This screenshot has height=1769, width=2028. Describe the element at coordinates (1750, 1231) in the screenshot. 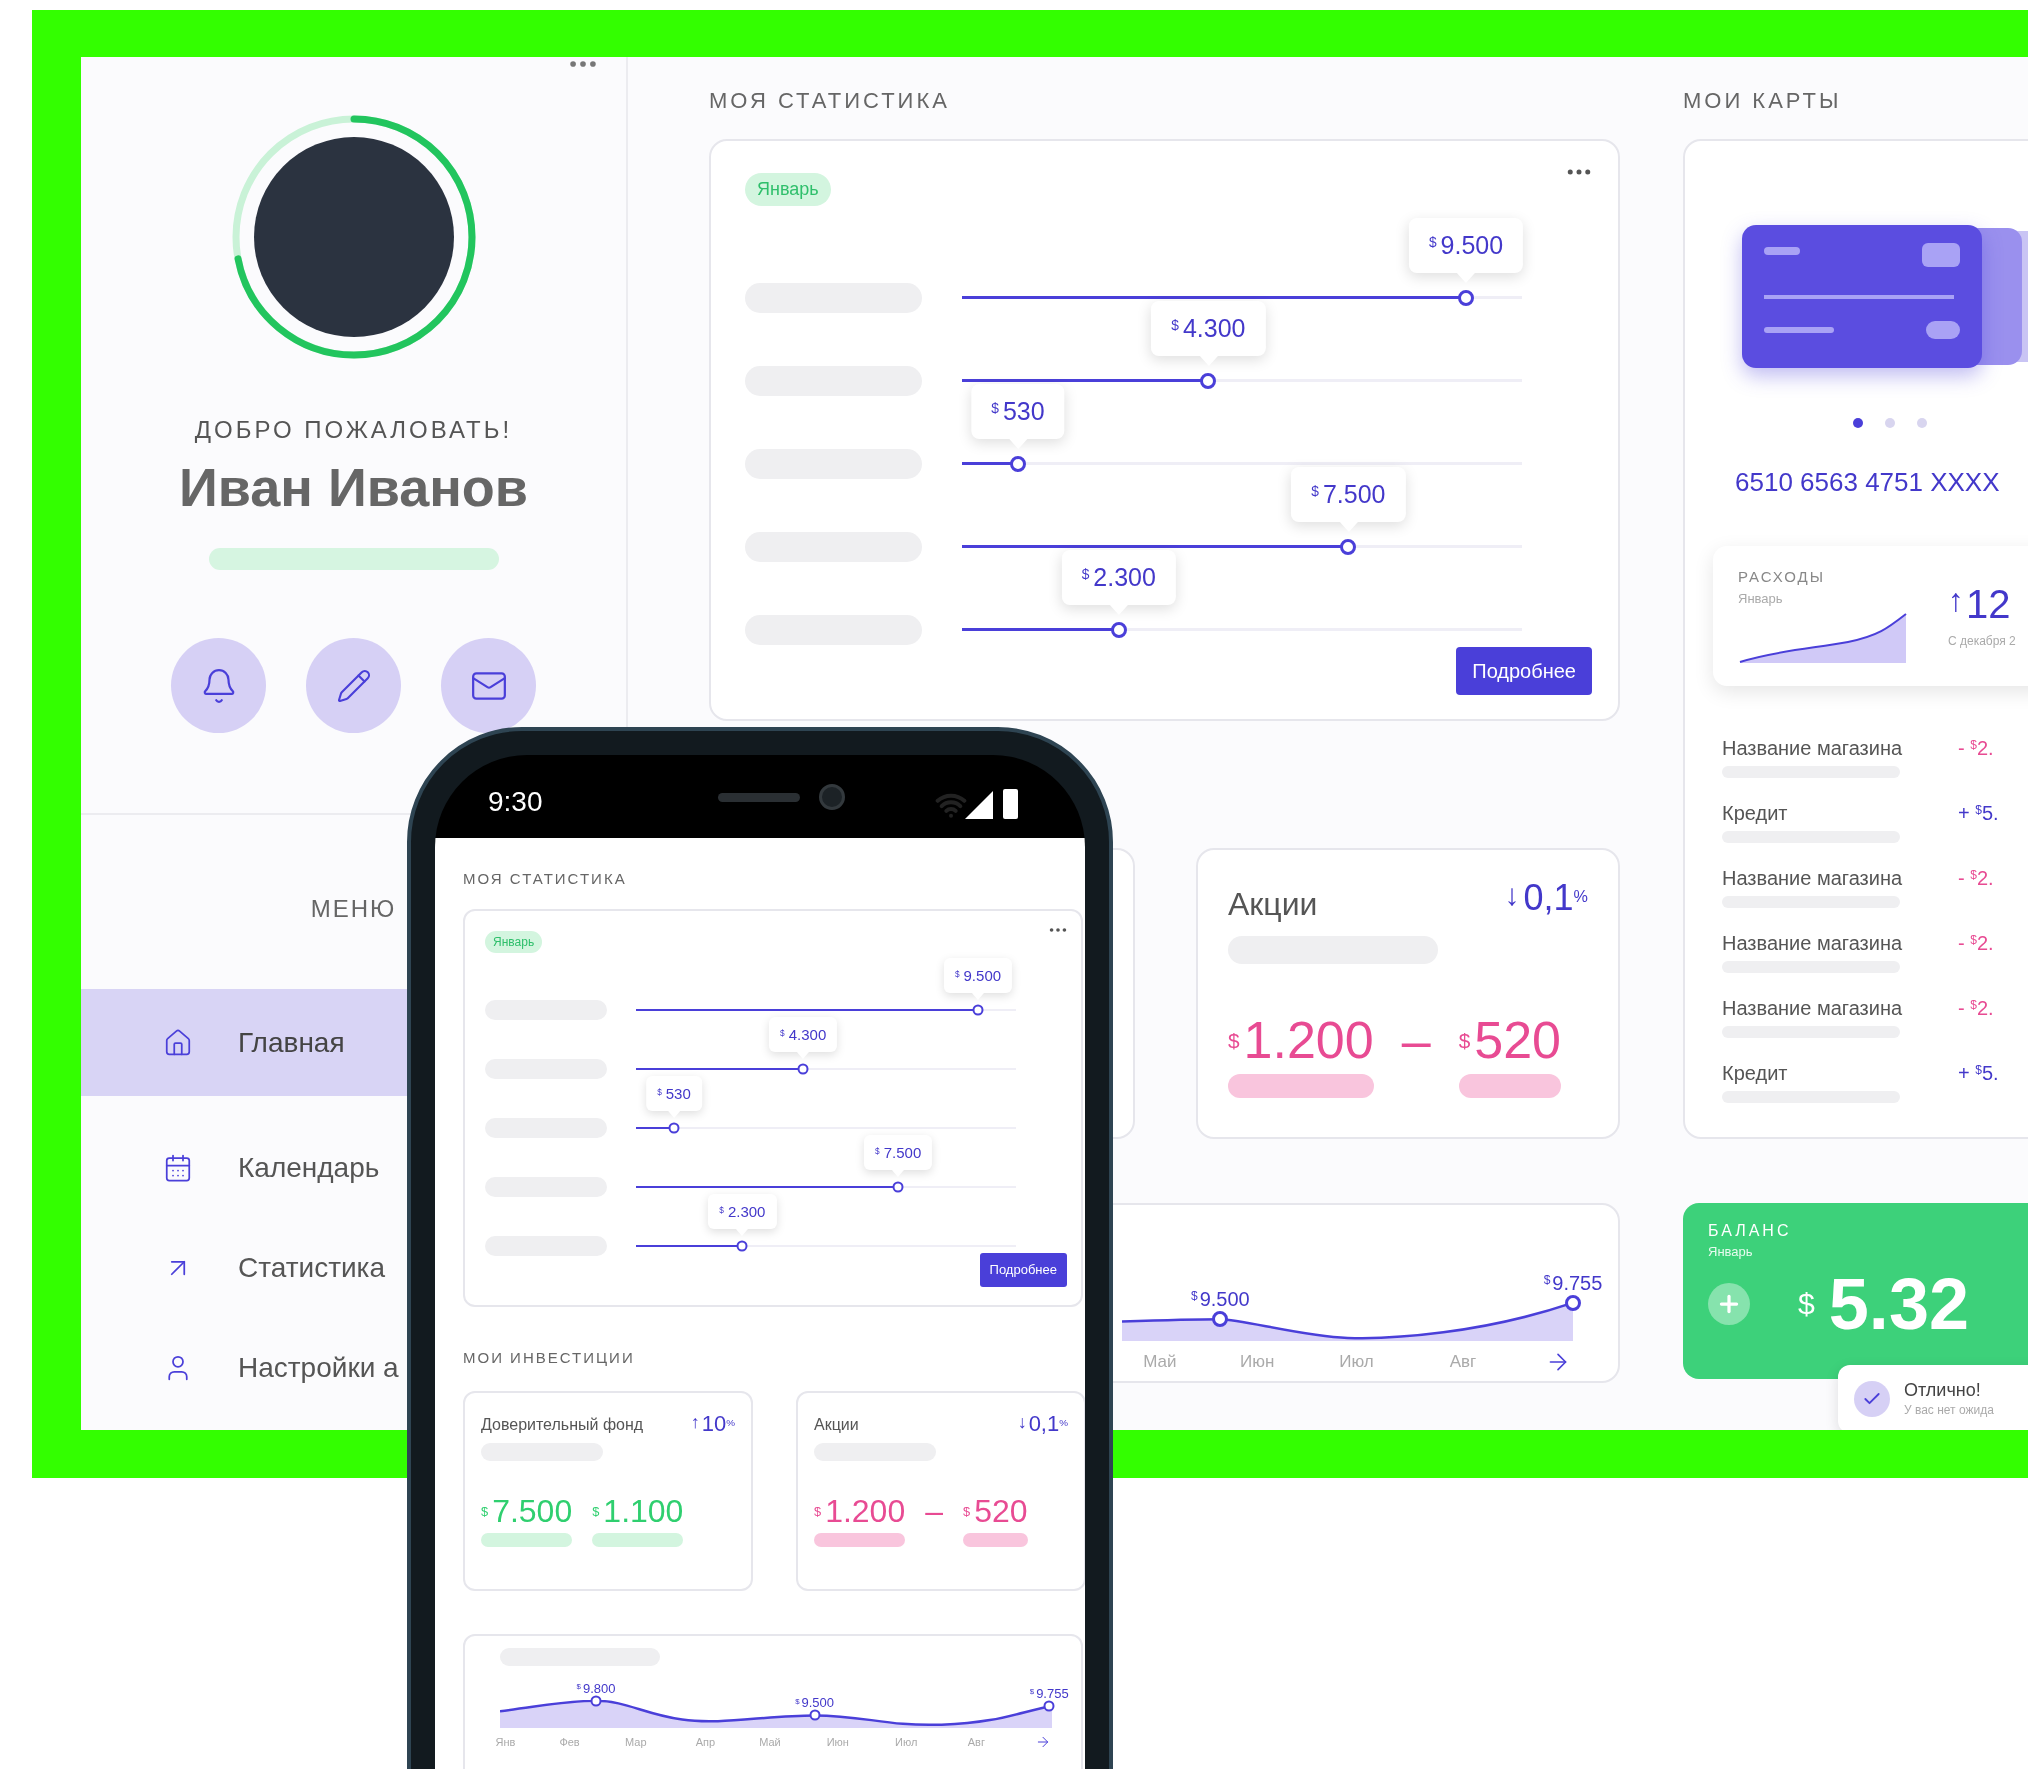

I see `balance-title: БАЛАНС` at that location.